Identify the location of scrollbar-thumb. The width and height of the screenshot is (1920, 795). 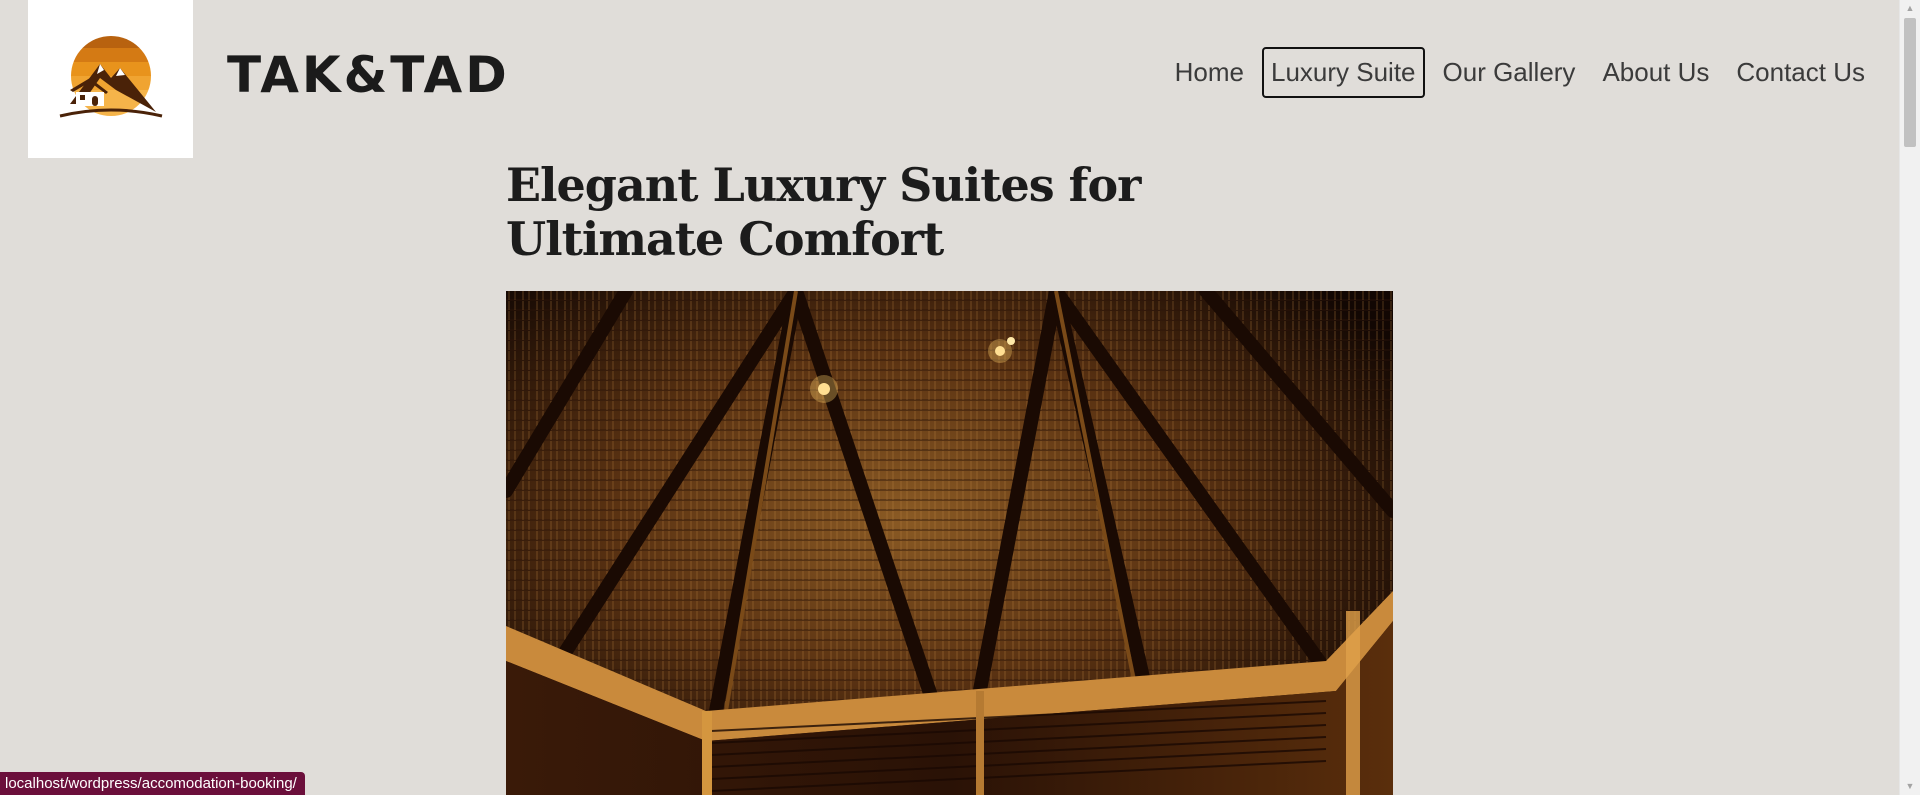
(1910, 82).